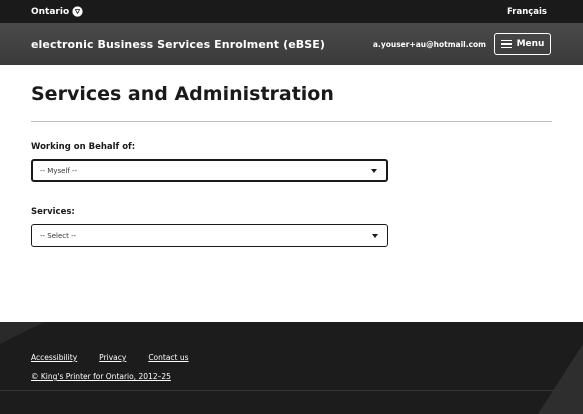  What do you see at coordinates (83, 147) in the screenshot?
I see `behalf-label: Working on Behalf of:` at bounding box center [83, 147].